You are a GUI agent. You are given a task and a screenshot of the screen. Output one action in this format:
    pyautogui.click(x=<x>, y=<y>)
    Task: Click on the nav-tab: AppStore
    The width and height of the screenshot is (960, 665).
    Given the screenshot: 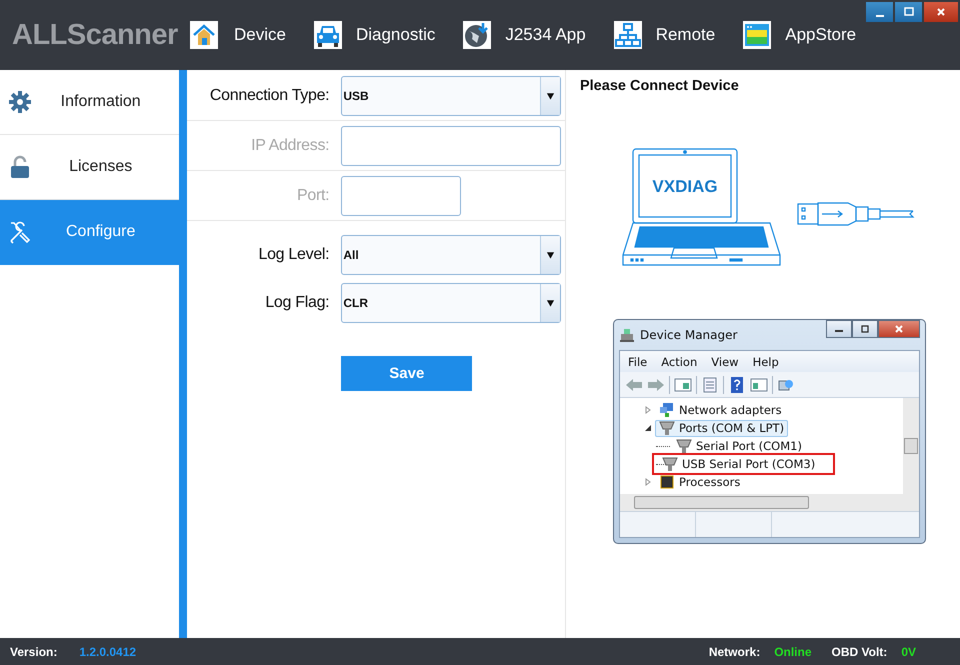 What is the action you would take?
    pyautogui.click(x=820, y=35)
    